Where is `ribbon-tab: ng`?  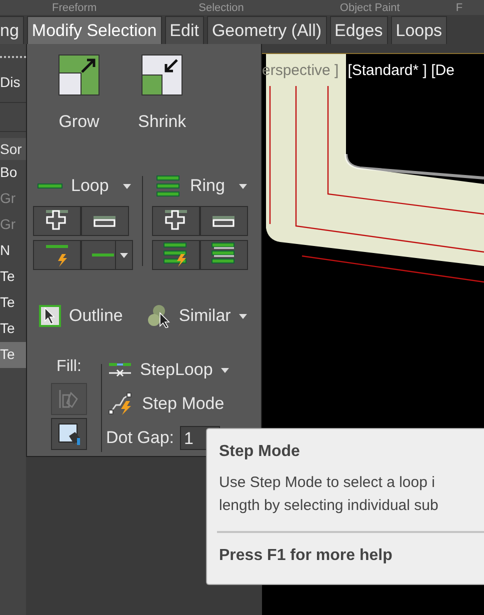
ribbon-tab: ng is located at coordinates (12, 30).